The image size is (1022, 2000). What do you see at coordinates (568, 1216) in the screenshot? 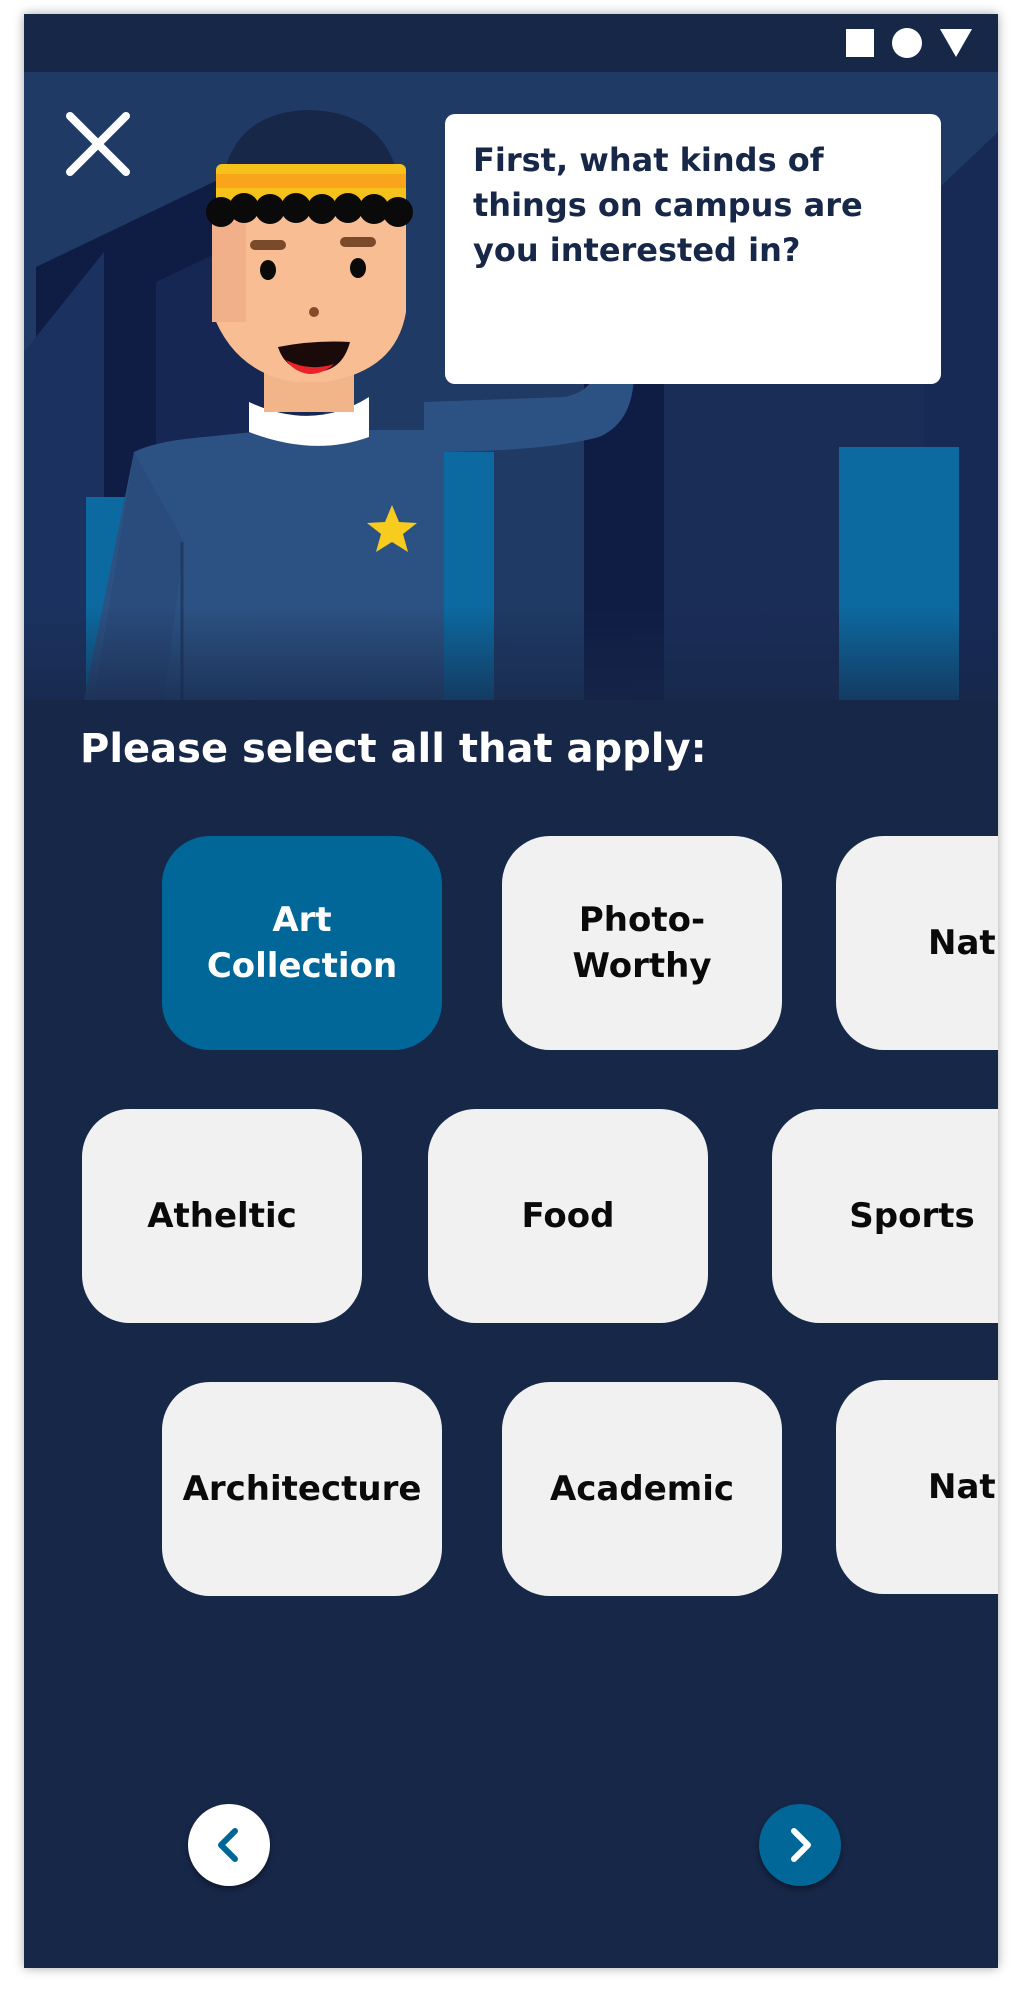
I see `option-food: Food` at bounding box center [568, 1216].